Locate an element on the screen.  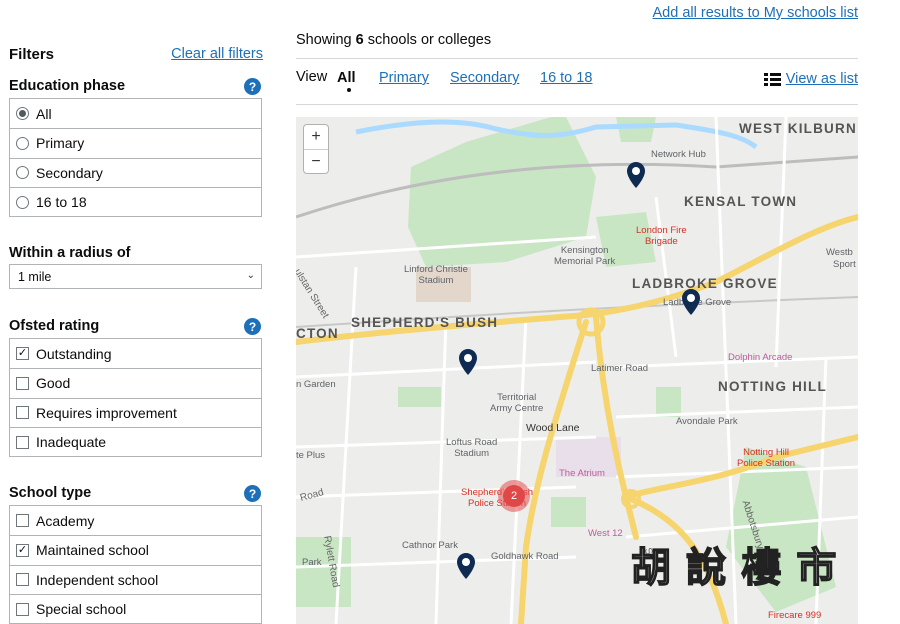
poi-label: te Plus is located at coordinates (311, 455).